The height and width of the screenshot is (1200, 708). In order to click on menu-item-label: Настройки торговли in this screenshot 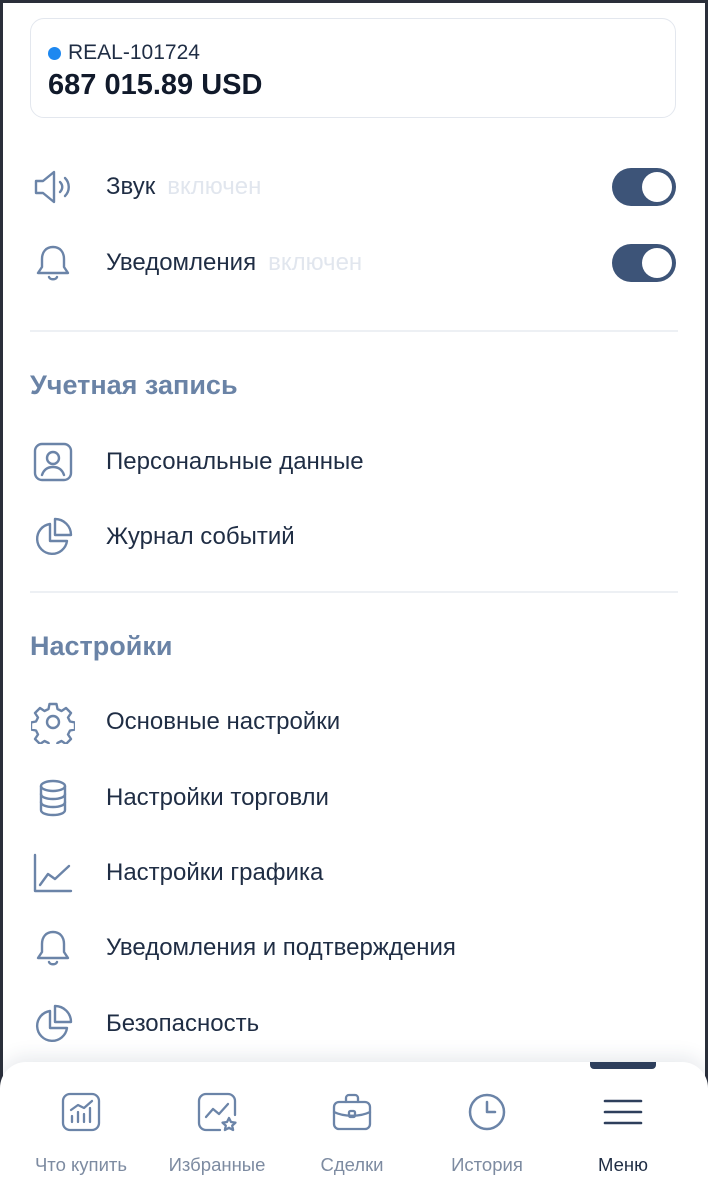, I will do `click(217, 797)`.